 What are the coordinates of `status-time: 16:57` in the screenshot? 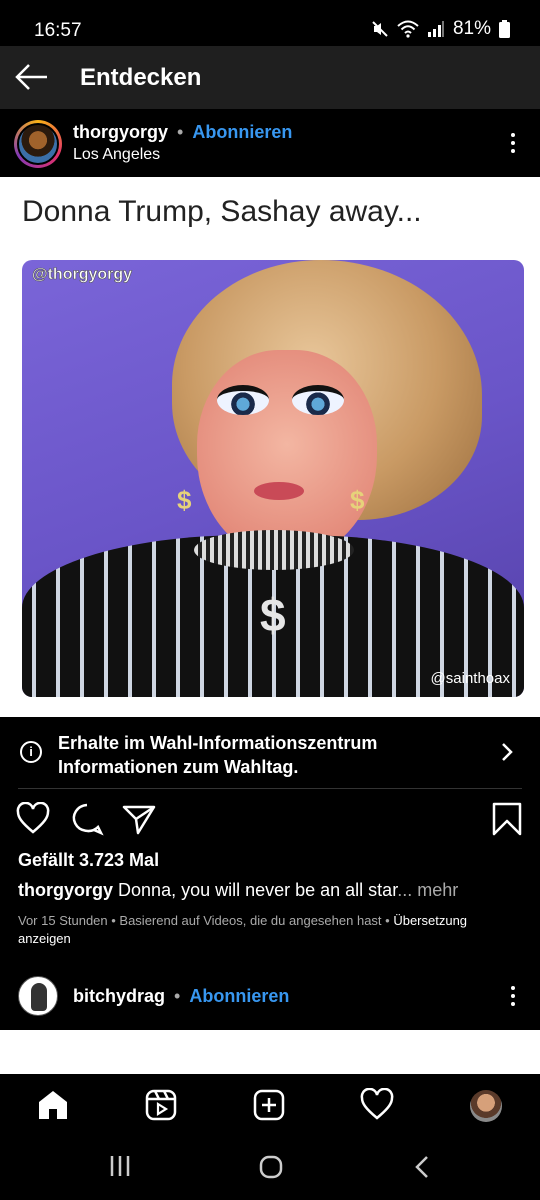 It's located at (58, 30).